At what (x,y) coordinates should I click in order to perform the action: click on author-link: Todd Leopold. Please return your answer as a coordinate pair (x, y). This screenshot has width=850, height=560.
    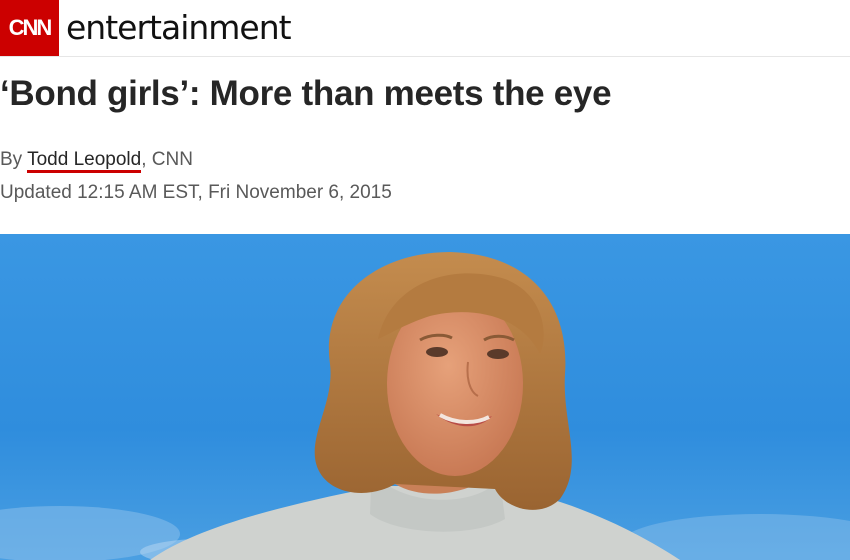
    Looking at the image, I should click on (84, 161).